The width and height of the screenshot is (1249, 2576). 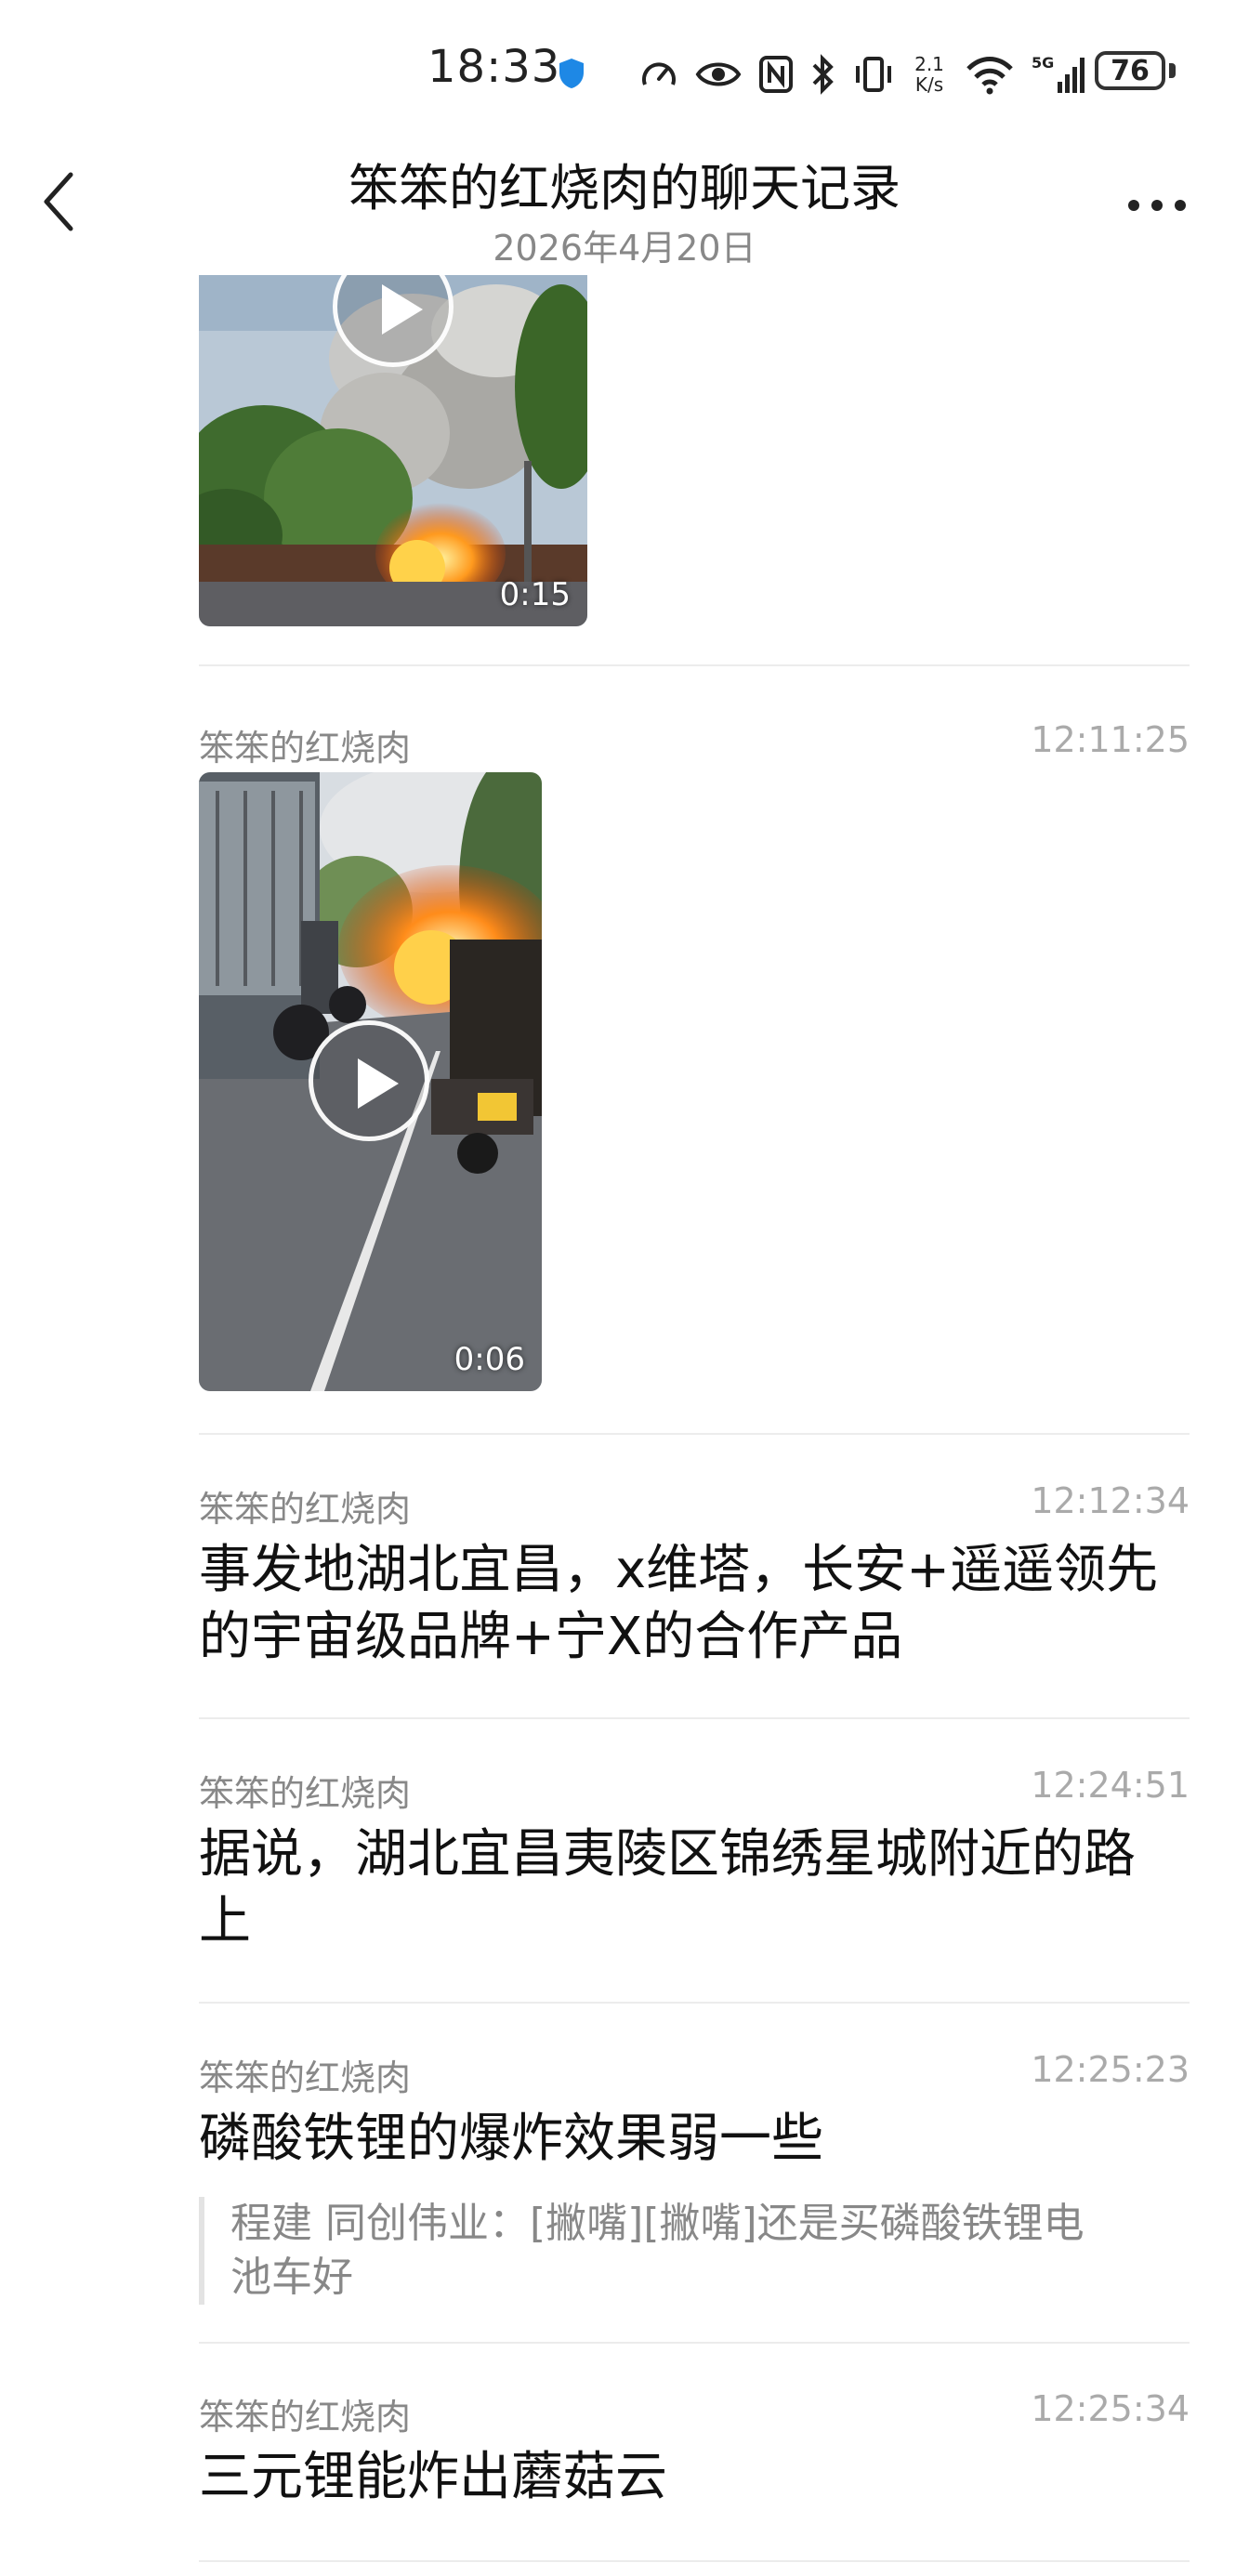 What do you see at coordinates (535, 594) in the screenshot?
I see `video-duration: 0:15` at bounding box center [535, 594].